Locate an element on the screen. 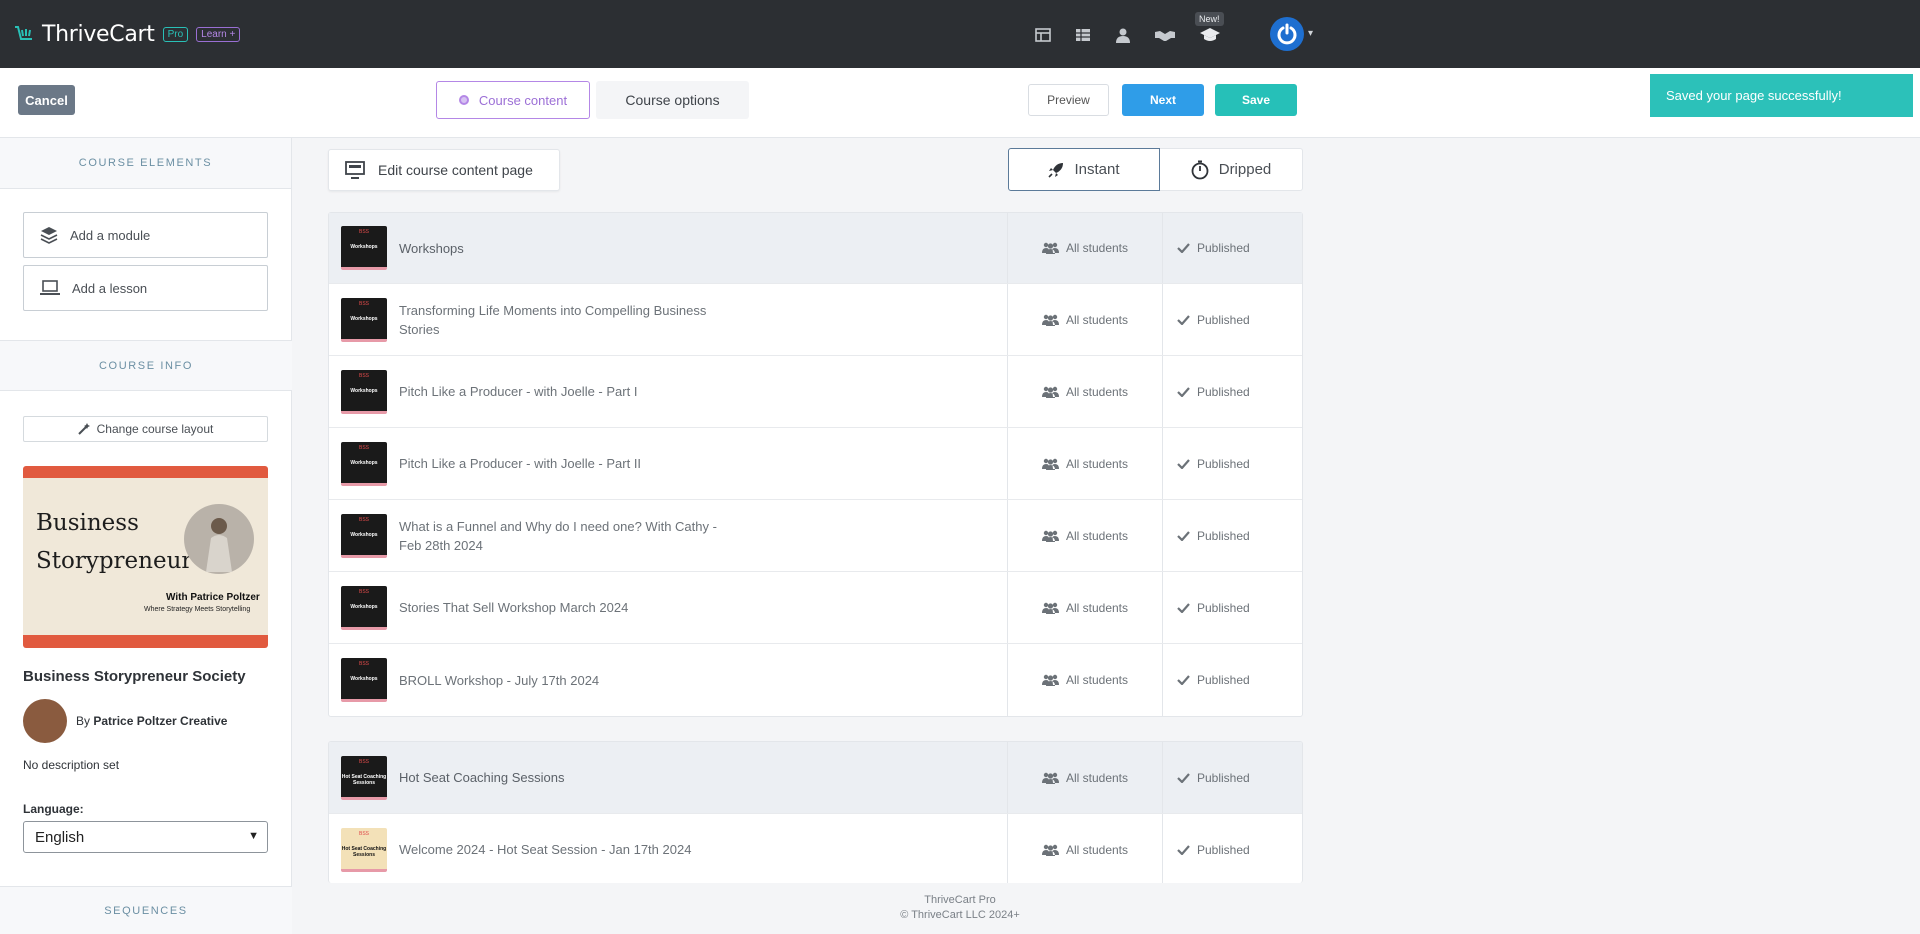  add-module-button: Add a module is located at coordinates (145, 235).